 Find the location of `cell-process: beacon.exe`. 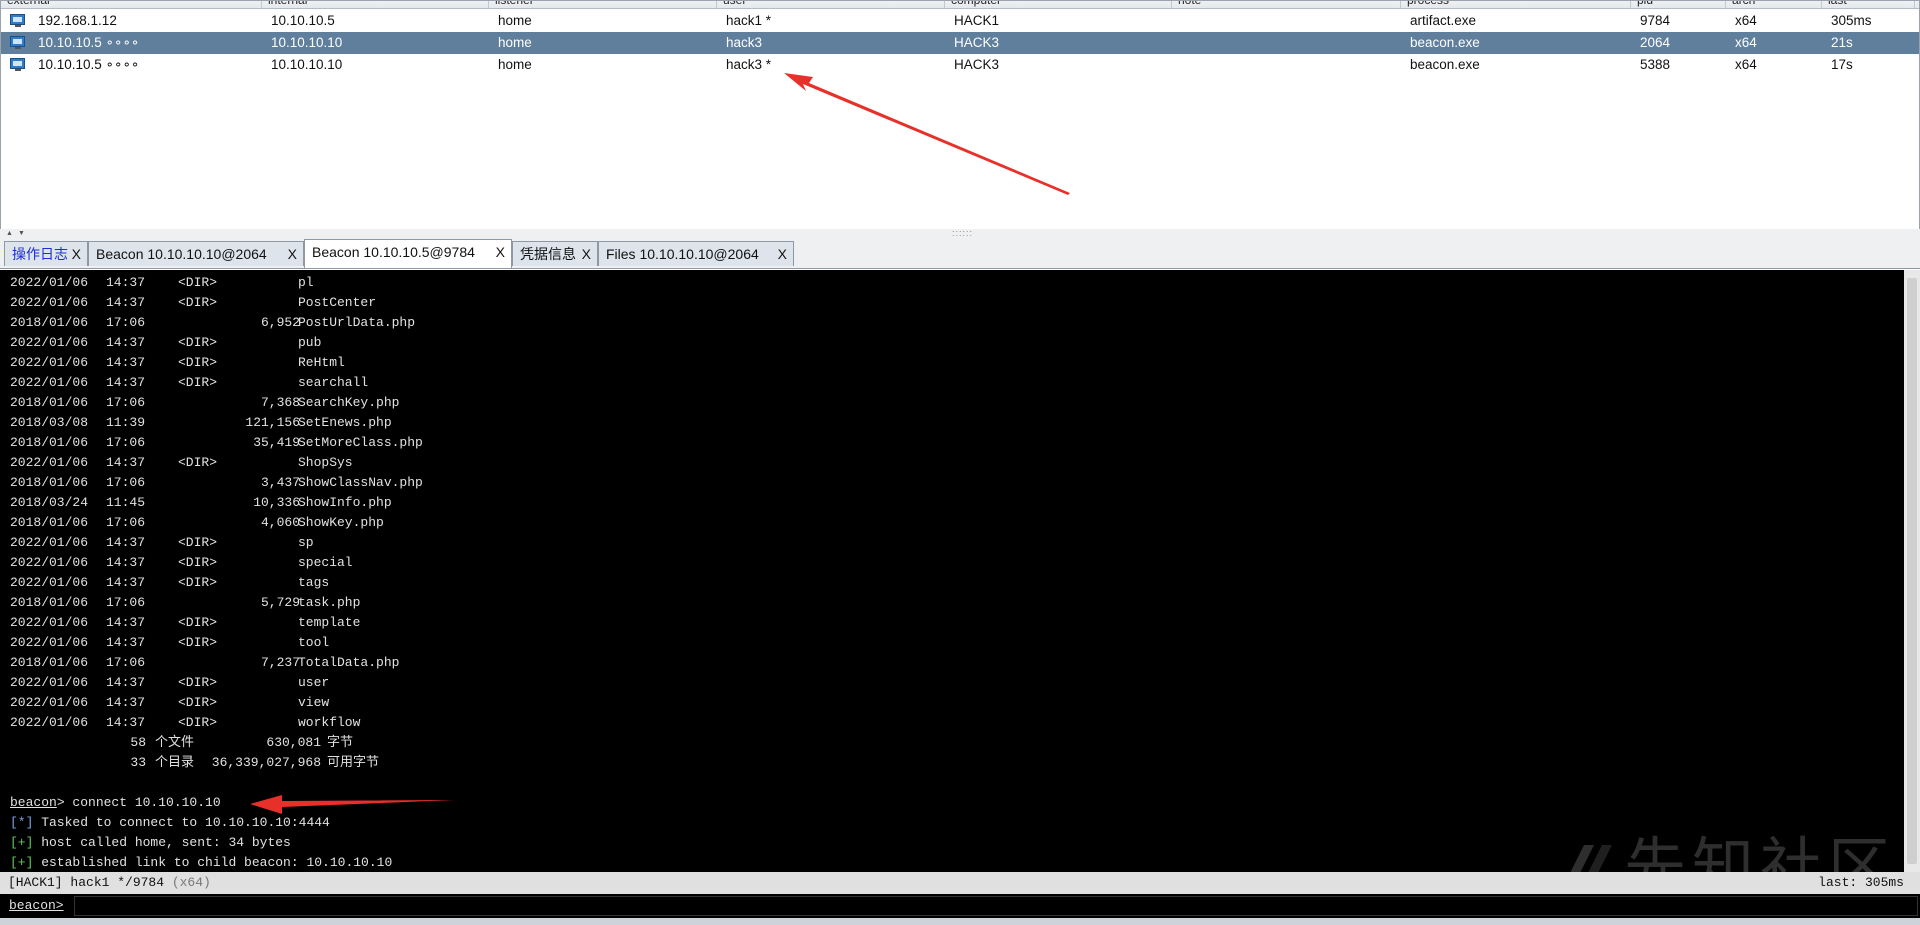

cell-process: beacon.exe is located at coordinates (1445, 64).